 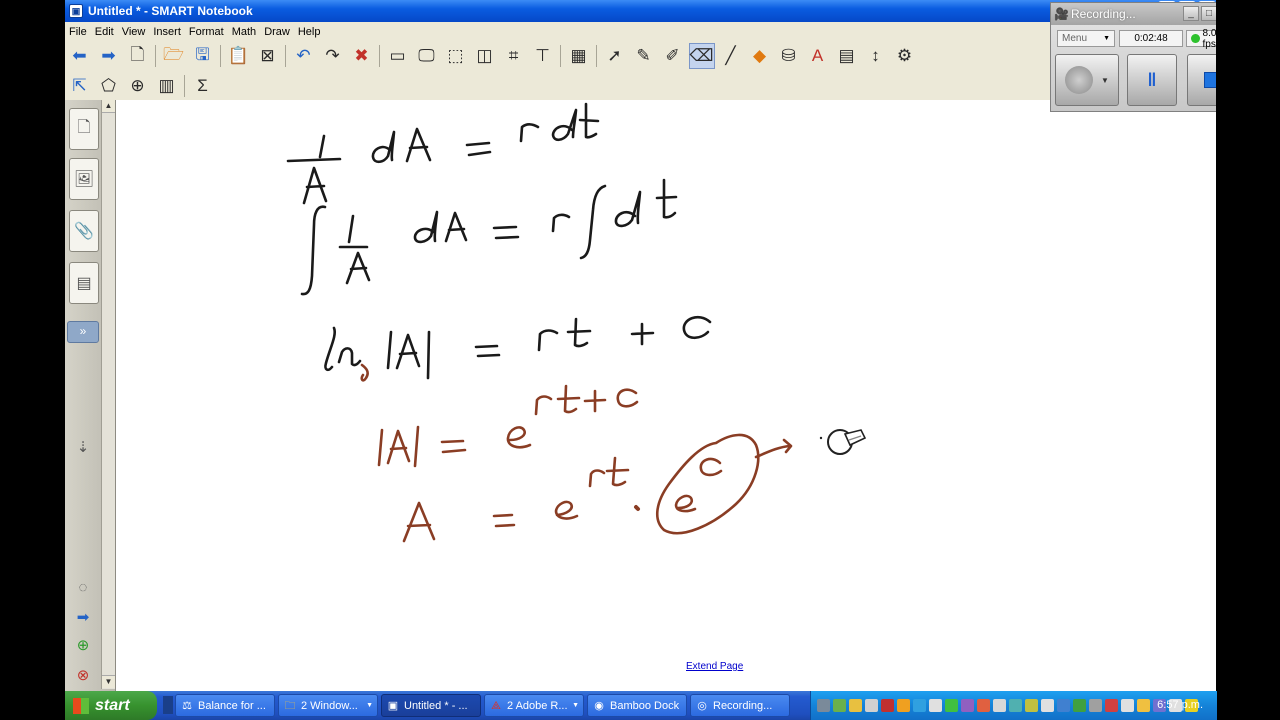 I want to click on dual-page-icon: ◫, so click(x=485, y=56).